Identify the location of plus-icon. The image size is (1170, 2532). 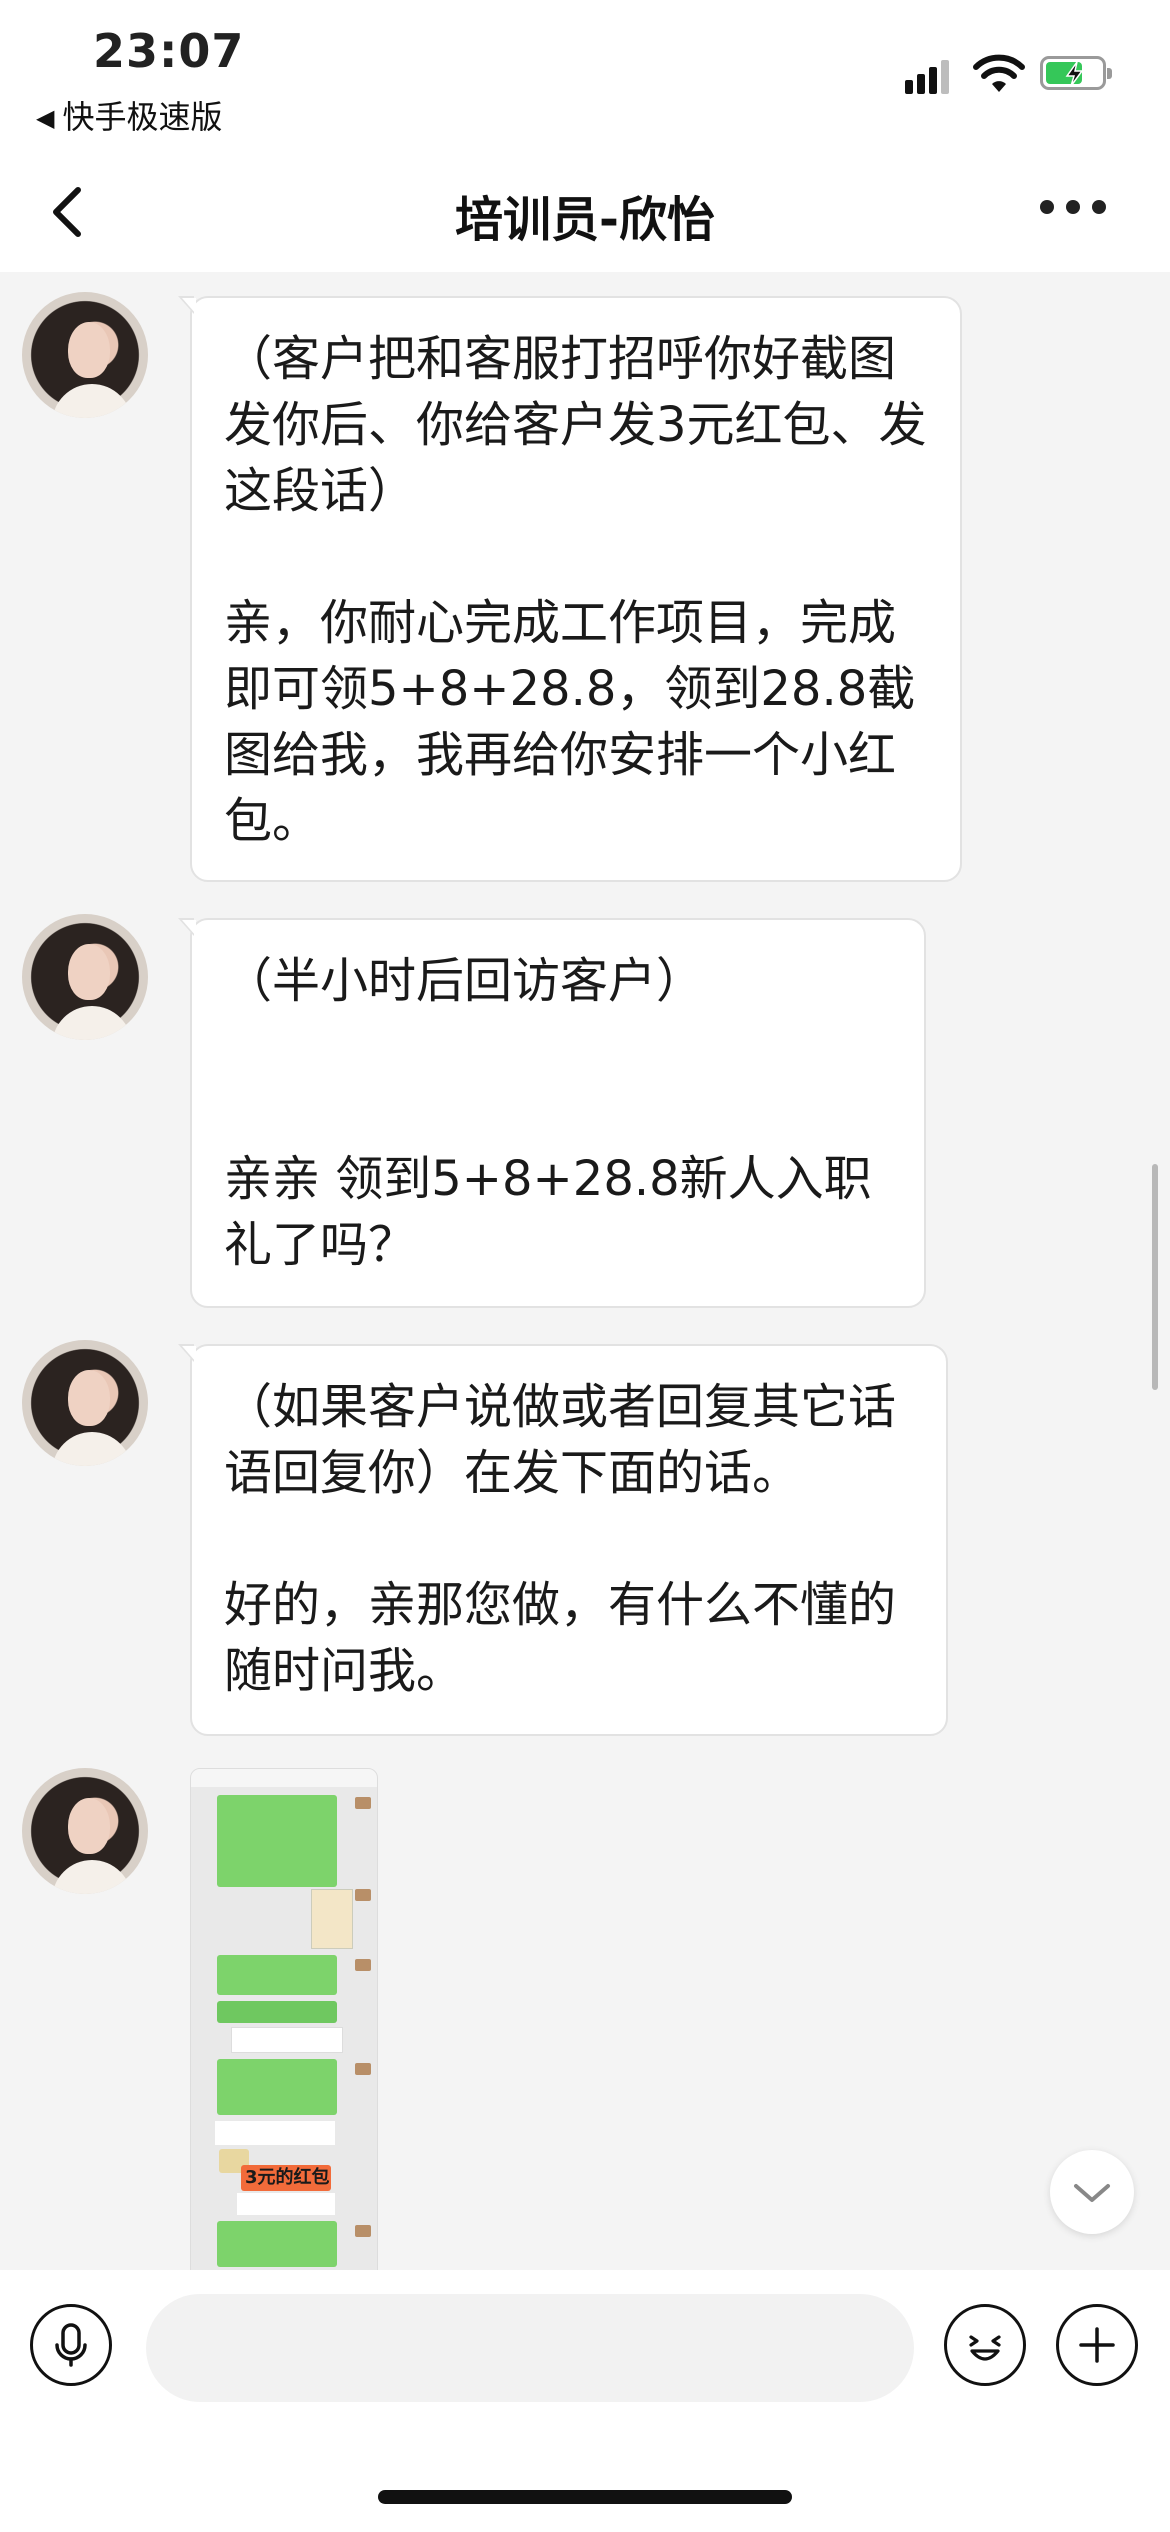
(1097, 2345).